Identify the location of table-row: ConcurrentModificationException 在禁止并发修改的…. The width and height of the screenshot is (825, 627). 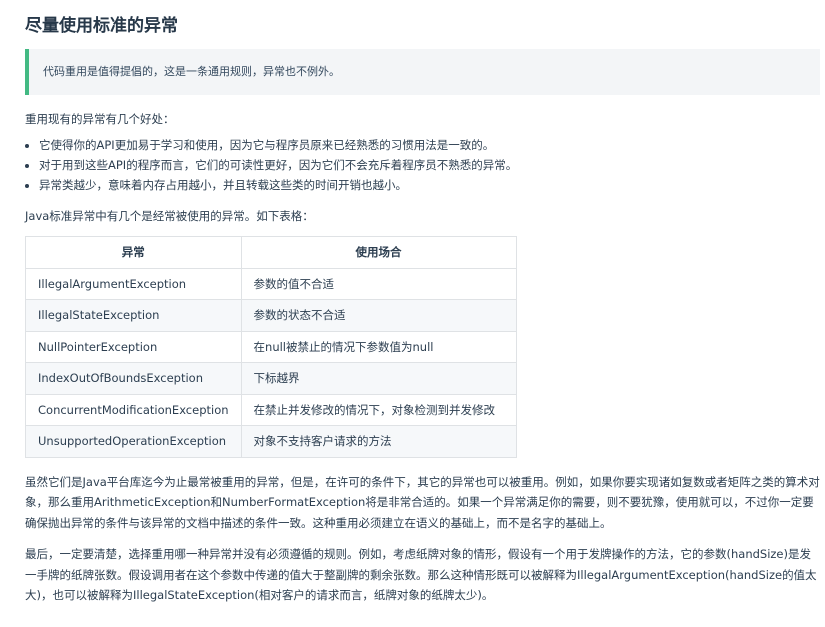
(271, 409).